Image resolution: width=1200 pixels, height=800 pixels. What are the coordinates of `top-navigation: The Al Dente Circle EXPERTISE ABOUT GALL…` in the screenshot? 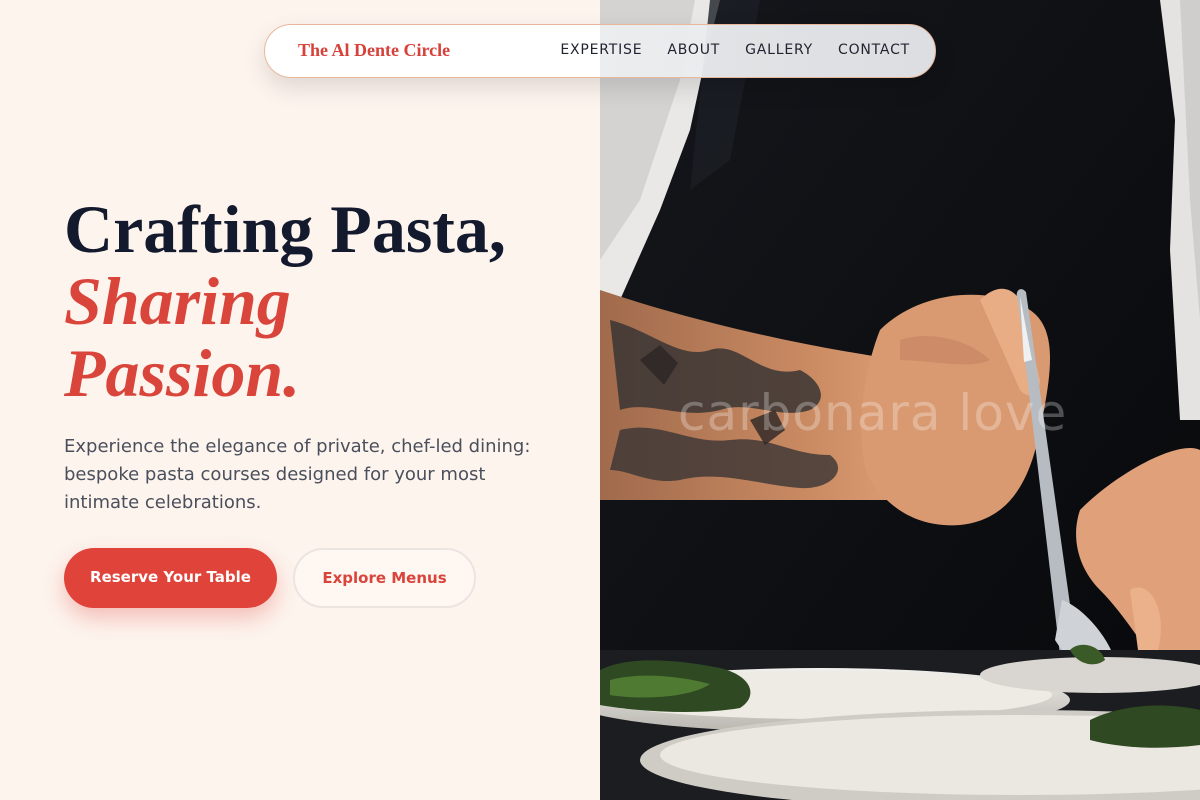 It's located at (600, 51).